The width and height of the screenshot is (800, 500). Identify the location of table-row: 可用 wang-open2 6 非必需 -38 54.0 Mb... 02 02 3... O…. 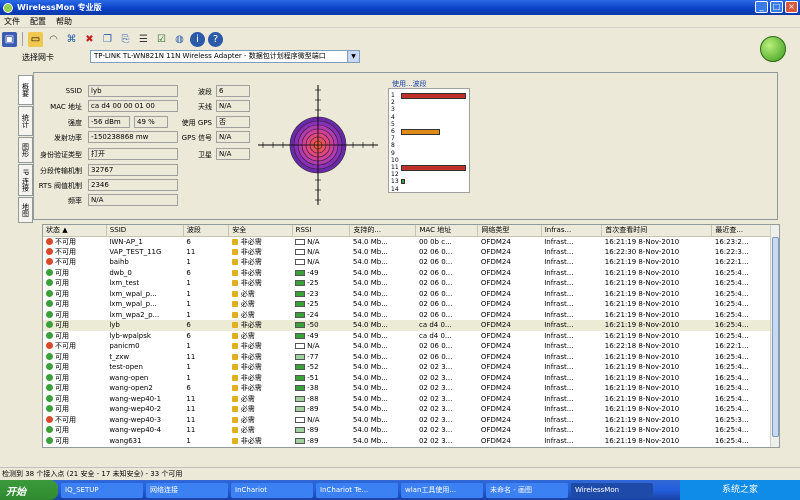
(408, 388).